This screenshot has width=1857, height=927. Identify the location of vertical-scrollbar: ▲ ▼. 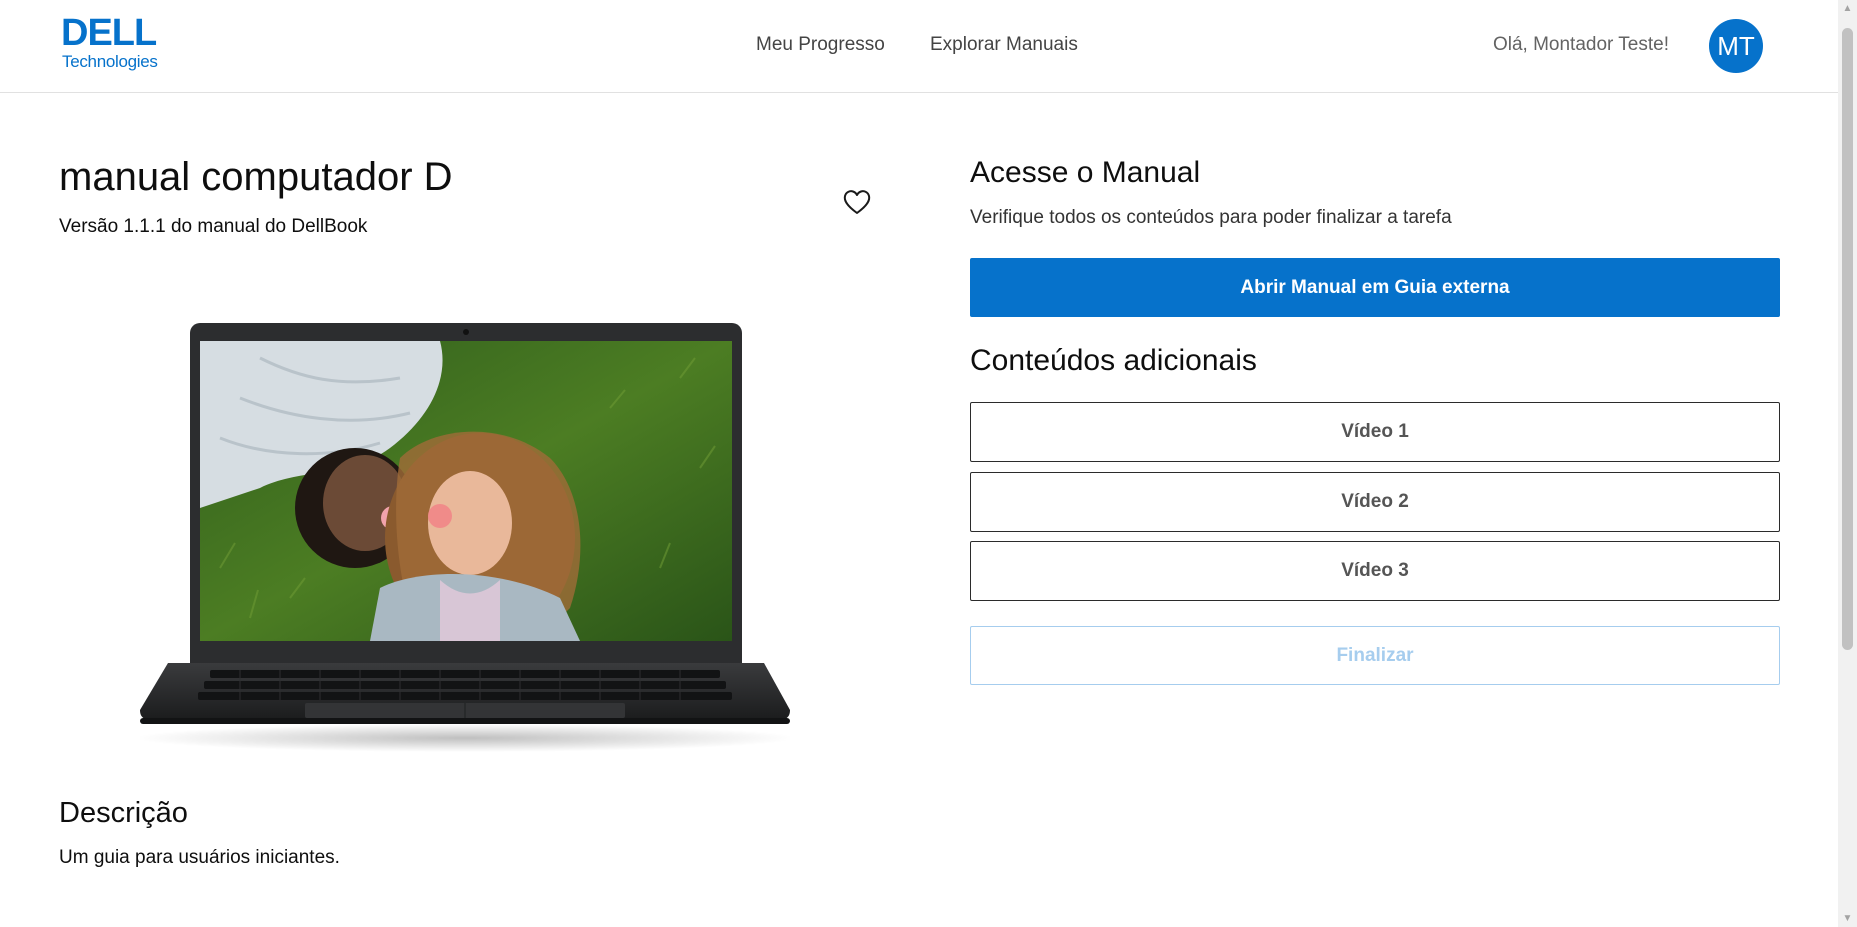
(1847, 463).